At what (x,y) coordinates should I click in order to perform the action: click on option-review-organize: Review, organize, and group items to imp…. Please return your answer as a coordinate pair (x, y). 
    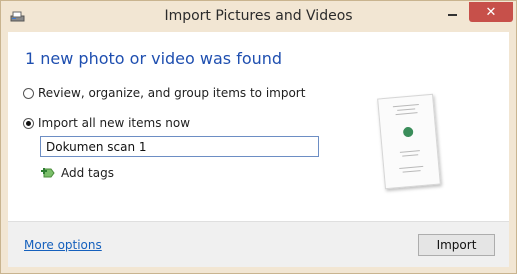
    Looking at the image, I should click on (164, 93).